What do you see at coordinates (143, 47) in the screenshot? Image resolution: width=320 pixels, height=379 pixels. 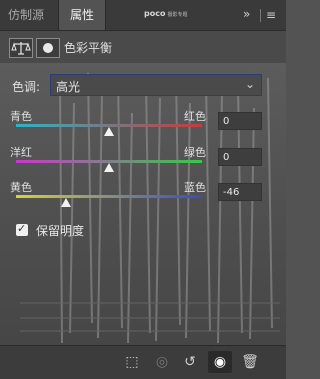 I see `adjustment-header: 色彩平衡` at bounding box center [143, 47].